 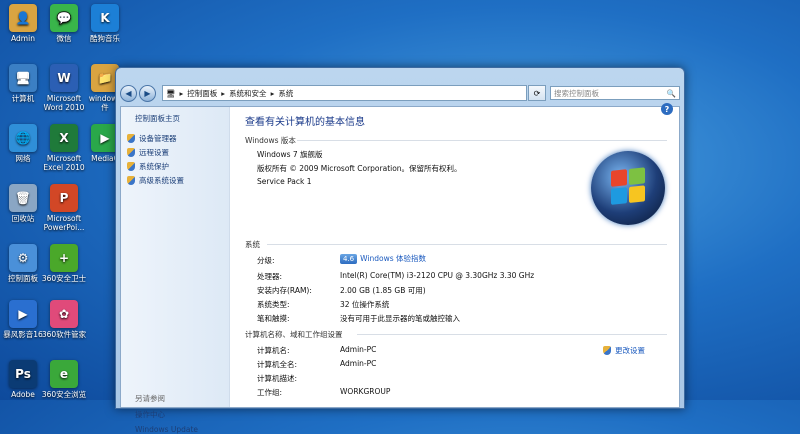 What do you see at coordinates (23, 374) in the screenshot?
I see `app-icon: Ps` at bounding box center [23, 374].